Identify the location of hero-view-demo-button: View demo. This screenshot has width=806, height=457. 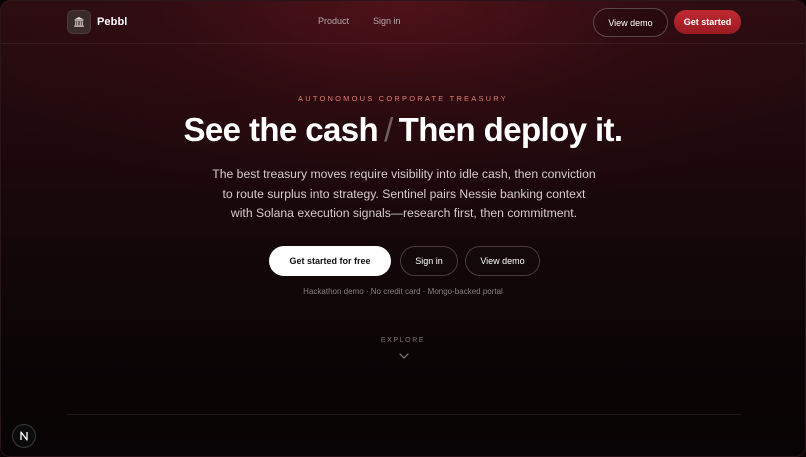
(502, 261).